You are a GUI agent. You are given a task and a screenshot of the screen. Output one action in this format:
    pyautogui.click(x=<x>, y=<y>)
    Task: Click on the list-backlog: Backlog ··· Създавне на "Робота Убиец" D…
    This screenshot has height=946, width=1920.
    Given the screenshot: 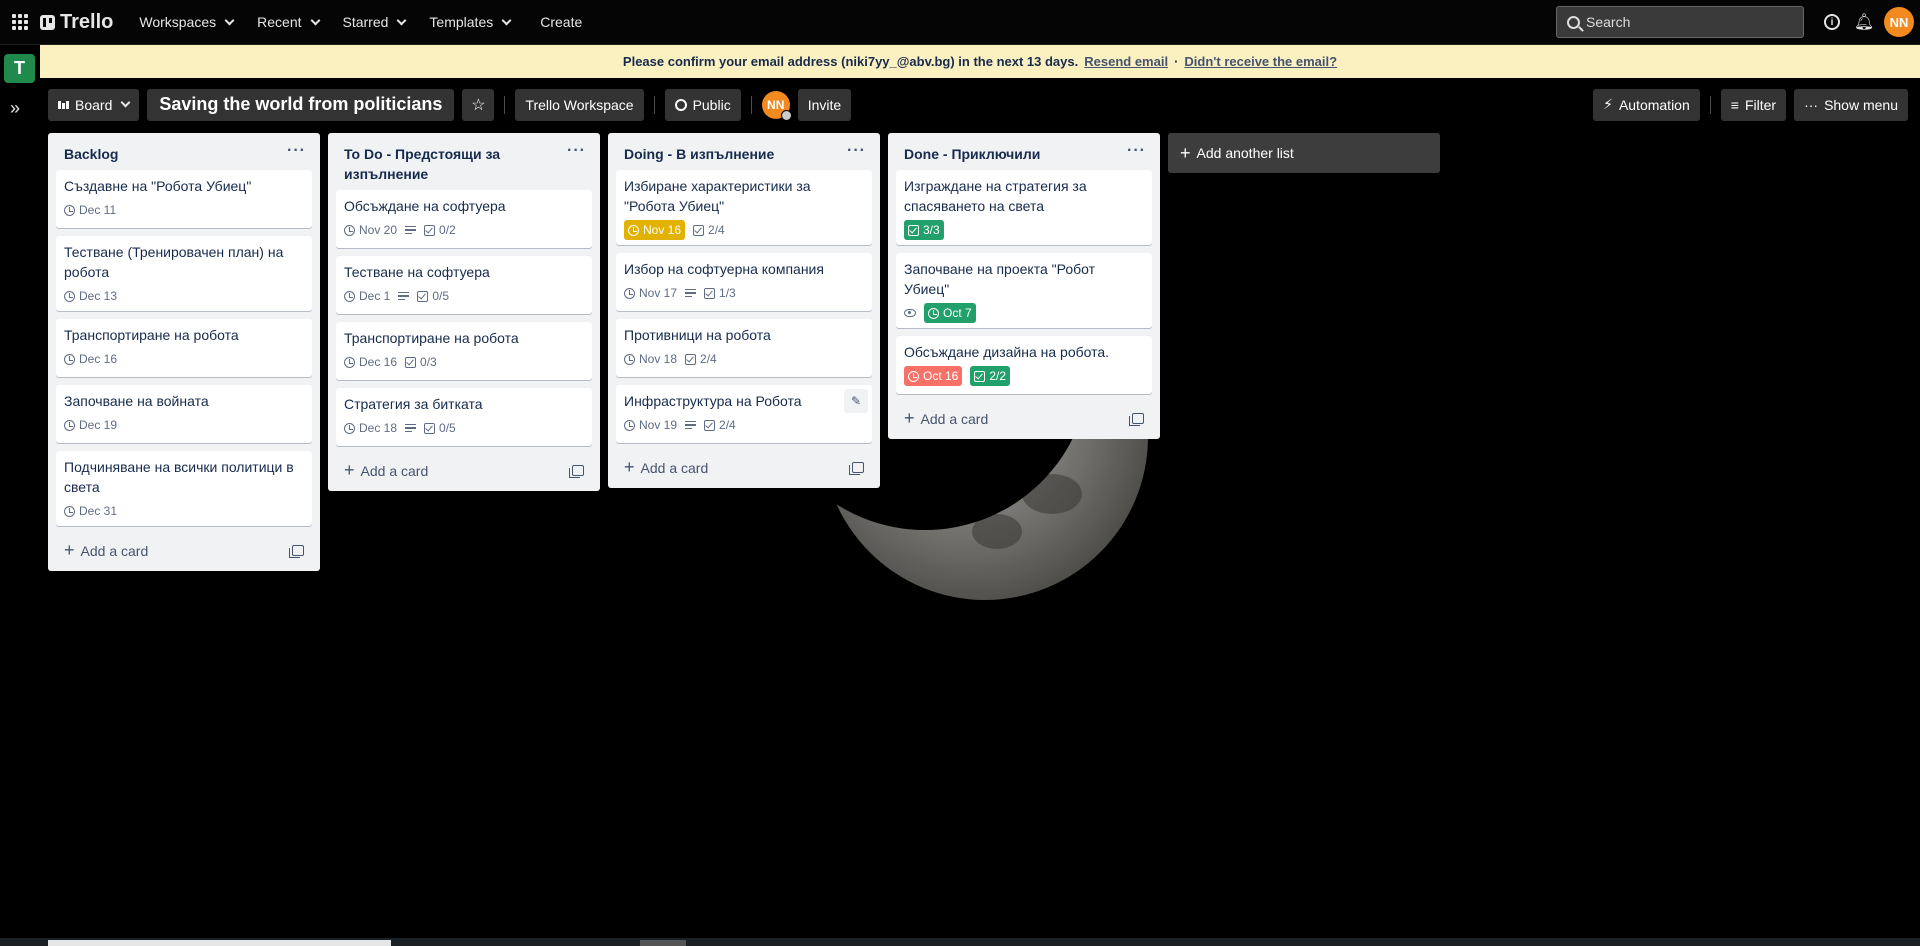 What is the action you would take?
    pyautogui.click(x=184, y=352)
    